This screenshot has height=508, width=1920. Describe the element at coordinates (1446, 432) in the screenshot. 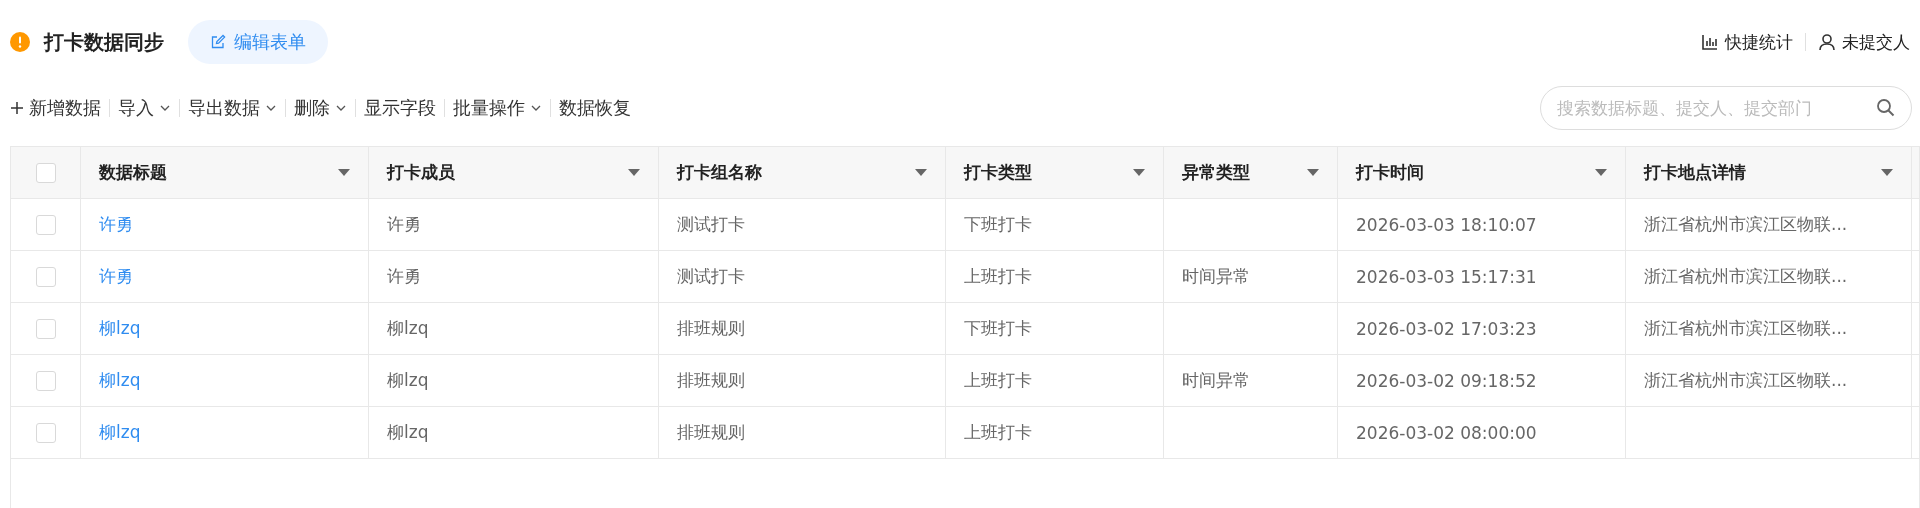

I see `table-cell: 2026-03-02 08:00:00` at that location.